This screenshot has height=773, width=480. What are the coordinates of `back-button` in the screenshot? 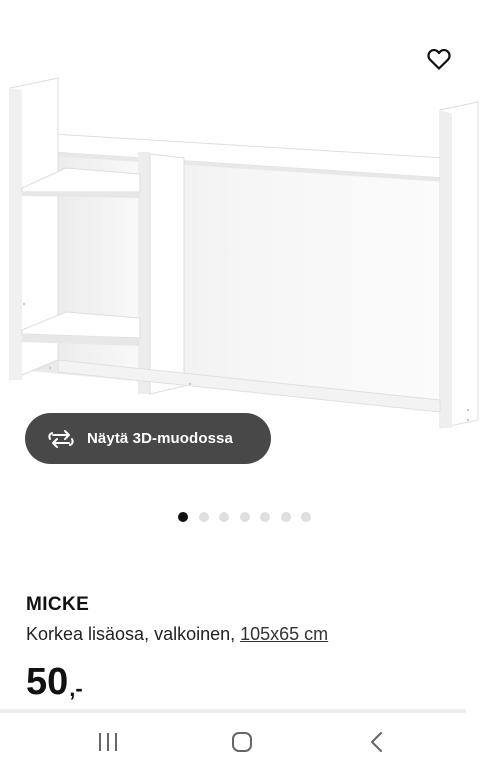 It's located at (377, 742).